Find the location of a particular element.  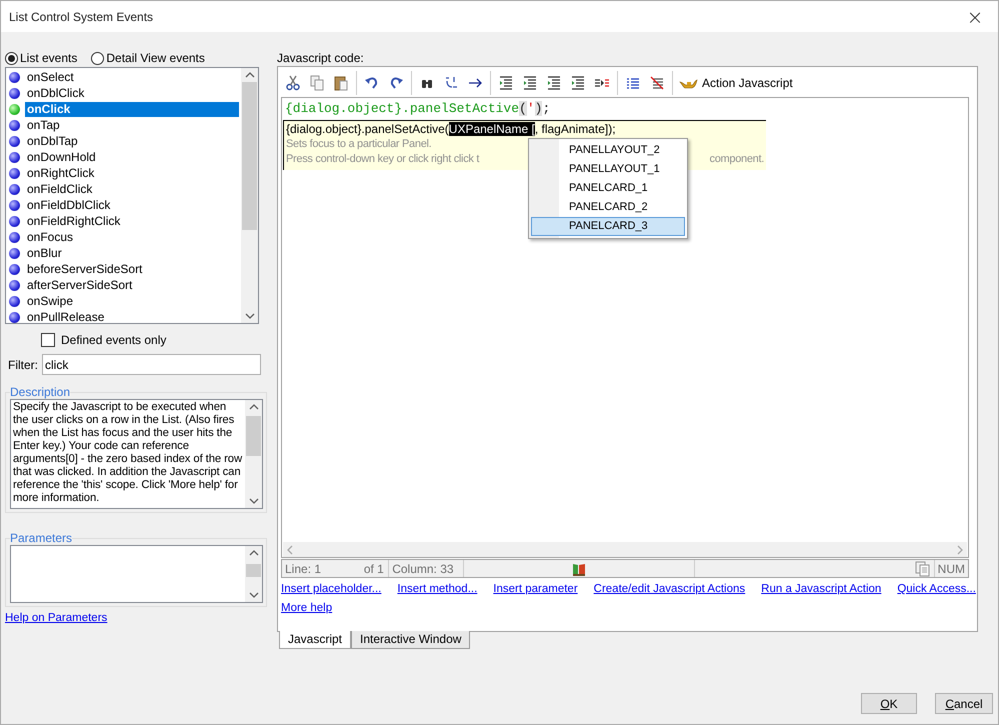

event-item: beforeServerSideSort is located at coordinates (132, 269).